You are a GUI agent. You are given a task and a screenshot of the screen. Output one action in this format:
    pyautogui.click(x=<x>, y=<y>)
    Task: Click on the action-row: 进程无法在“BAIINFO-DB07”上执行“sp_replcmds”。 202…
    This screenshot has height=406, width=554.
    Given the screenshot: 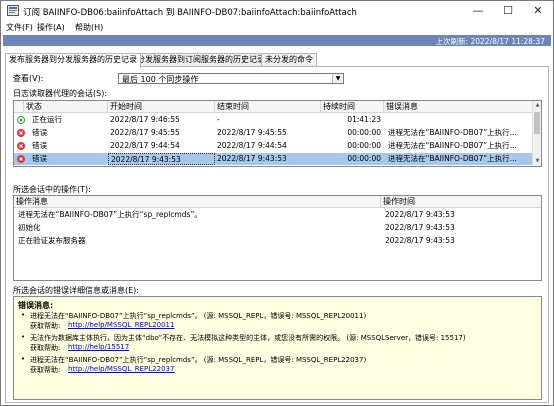 What is the action you would take?
    pyautogui.click(x=277, y=215)
    